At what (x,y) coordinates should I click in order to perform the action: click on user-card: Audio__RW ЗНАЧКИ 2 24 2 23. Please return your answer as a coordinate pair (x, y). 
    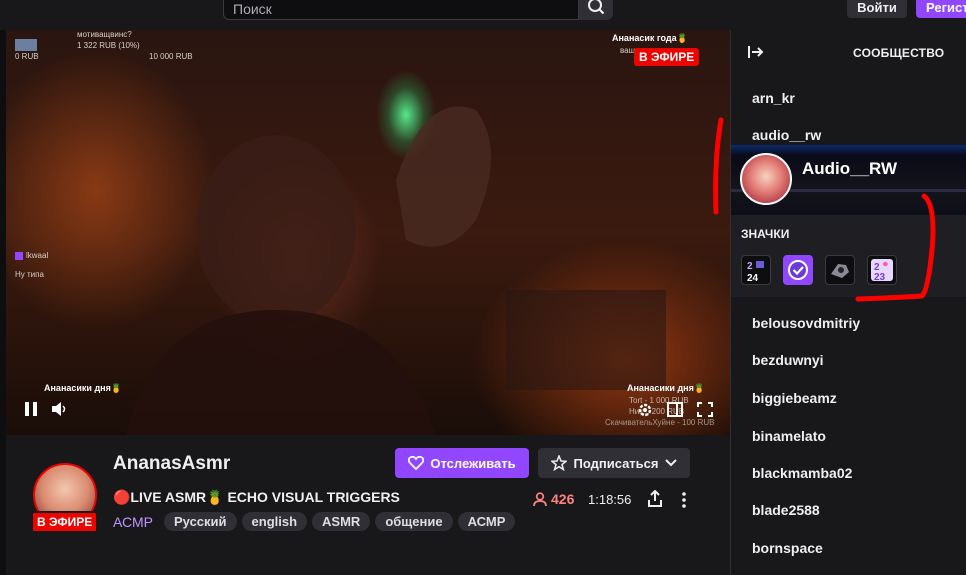
    Looking at the image, I should click on (848, 221).